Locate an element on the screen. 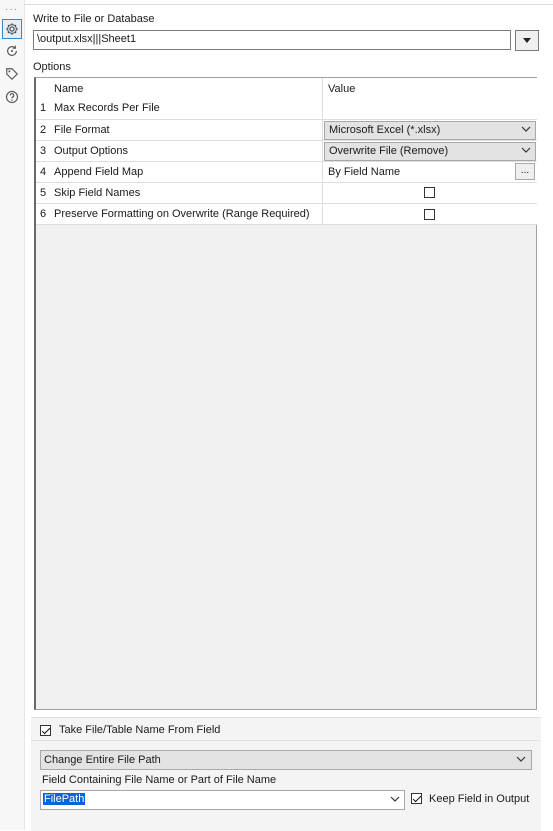 The width and height of the screenshot is (553, 831). append-field-map-value: By Field Name is located at coordinates (364, 172).